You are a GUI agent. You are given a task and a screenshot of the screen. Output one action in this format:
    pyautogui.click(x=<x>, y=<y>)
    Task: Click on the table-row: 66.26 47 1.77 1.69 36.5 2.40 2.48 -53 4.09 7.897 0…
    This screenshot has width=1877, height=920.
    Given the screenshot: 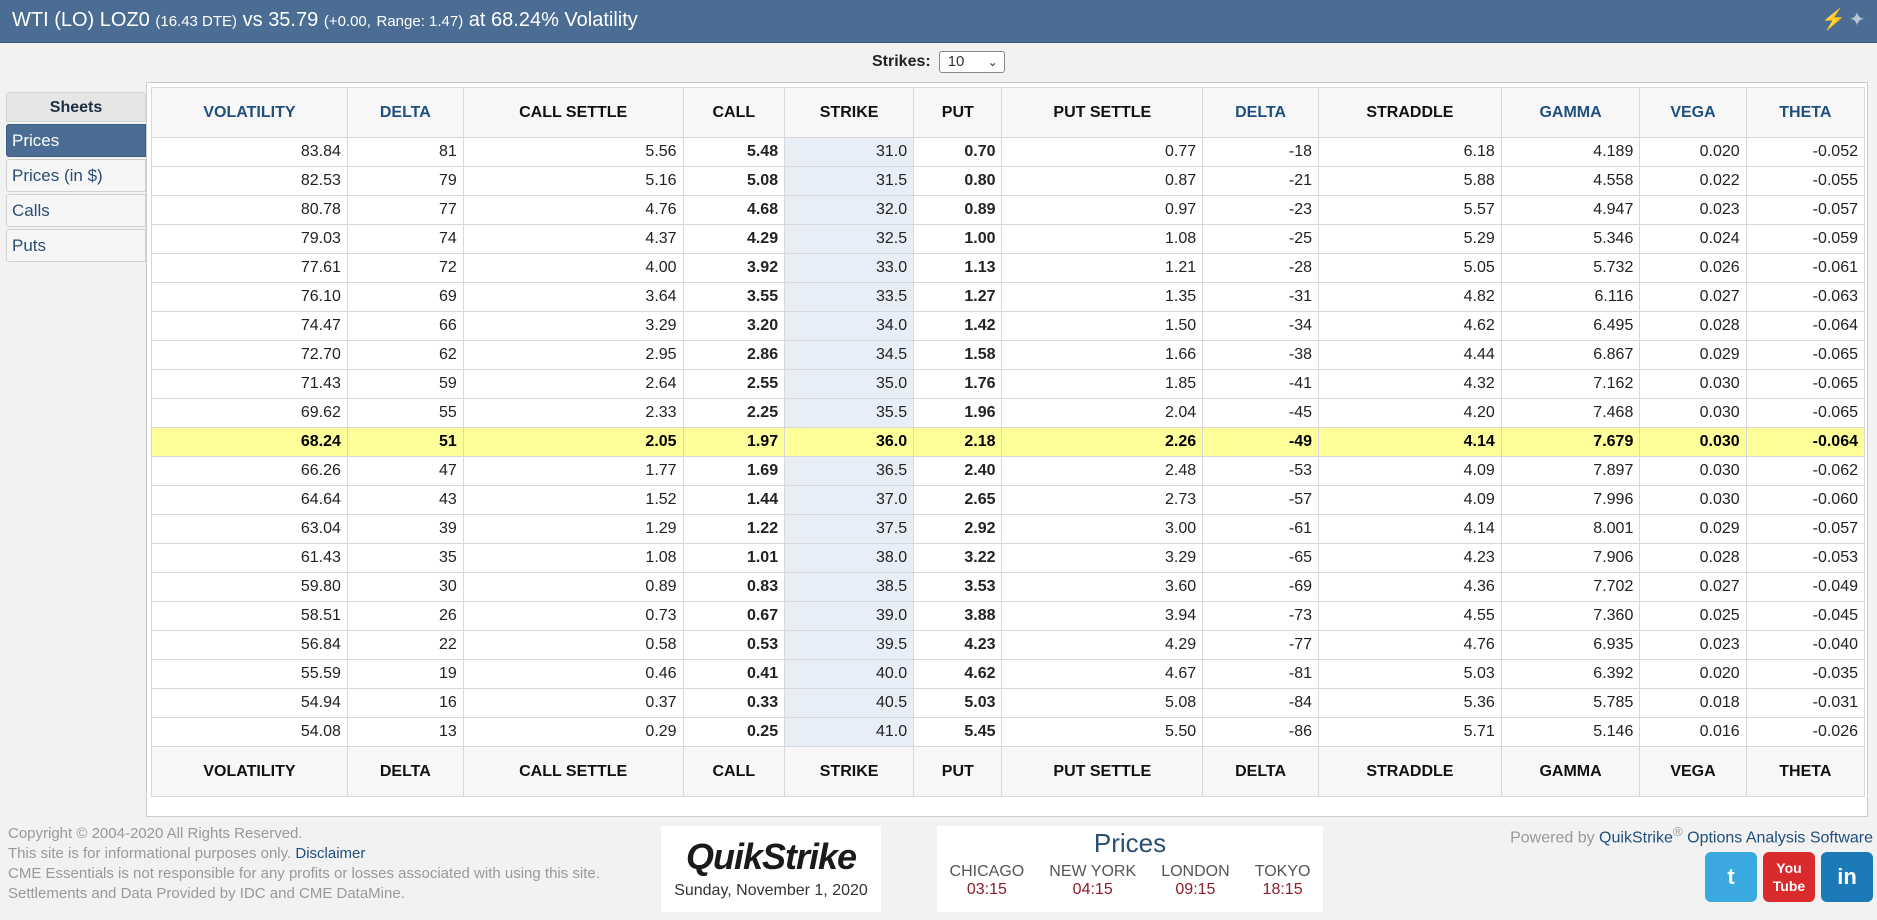 What is the action you would take?
    pyautogui.click(x=1008, y=471)
    